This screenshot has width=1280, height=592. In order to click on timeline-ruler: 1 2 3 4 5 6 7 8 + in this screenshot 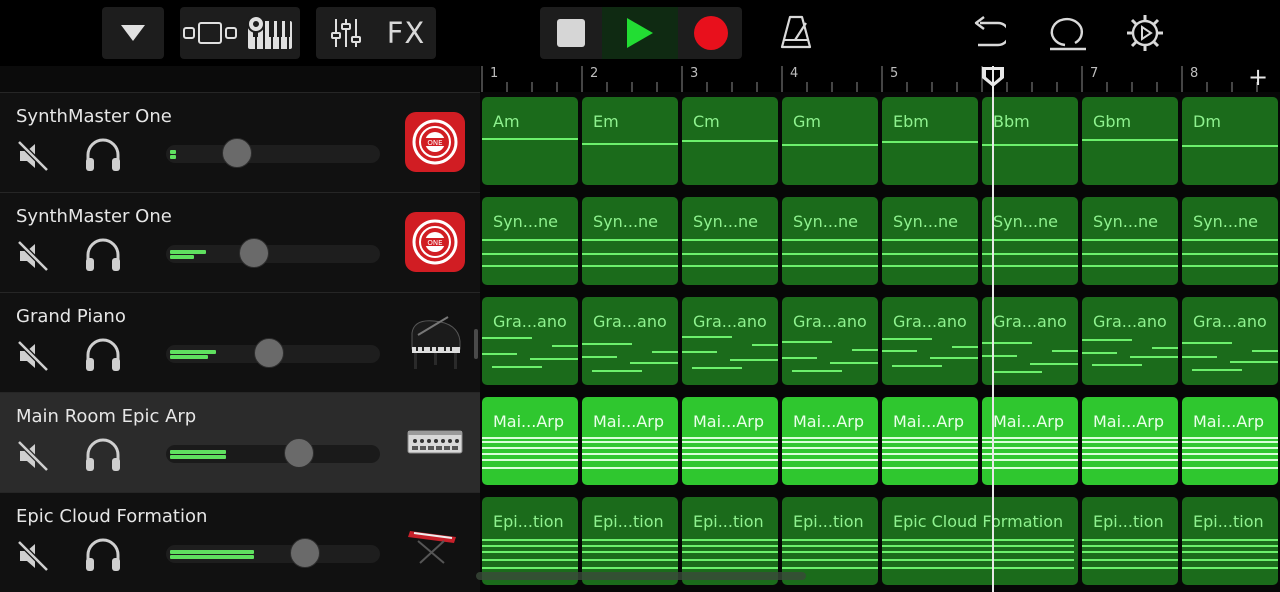, I will do `click(880, 77)`.